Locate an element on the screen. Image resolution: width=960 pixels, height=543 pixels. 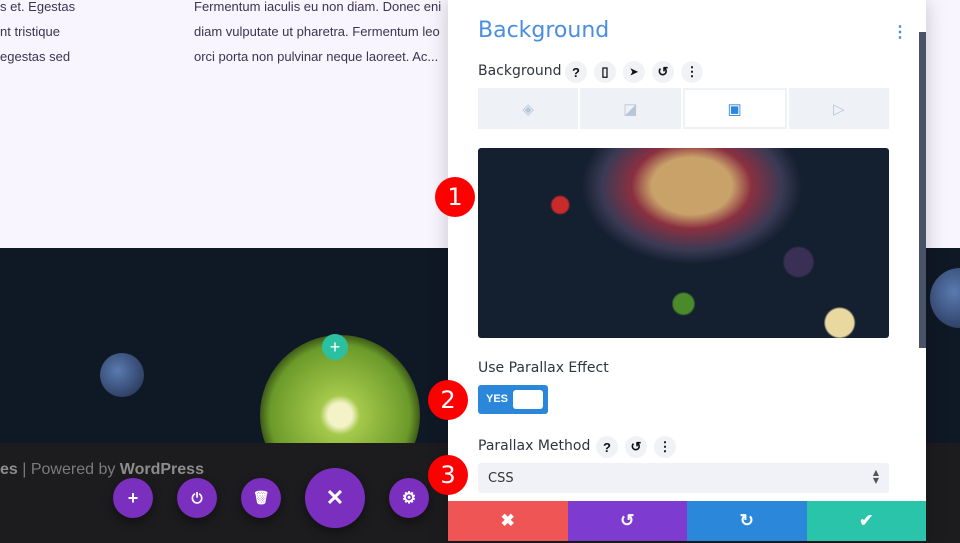
panel-title: Background is located at coordinates (544, 30).